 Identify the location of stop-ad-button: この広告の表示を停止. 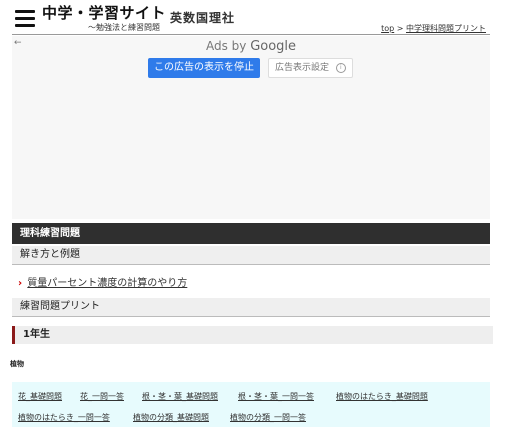
(204, 68).